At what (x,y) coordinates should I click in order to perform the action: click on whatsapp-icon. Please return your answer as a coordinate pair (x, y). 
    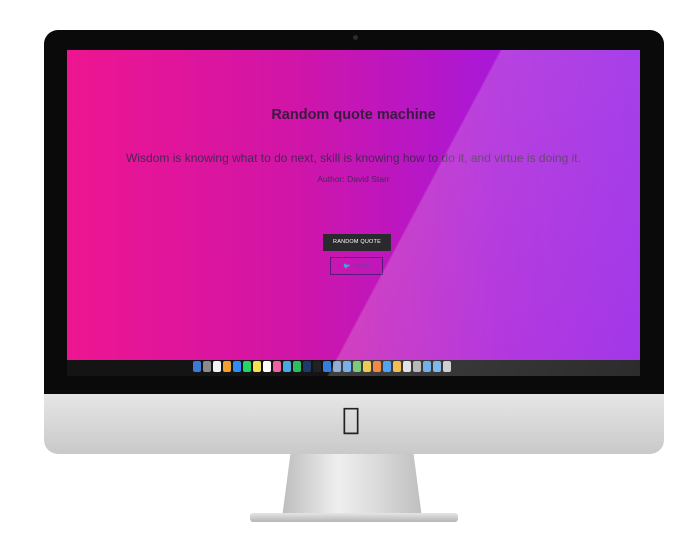
    Looking at the image, I should click on (247, 366).